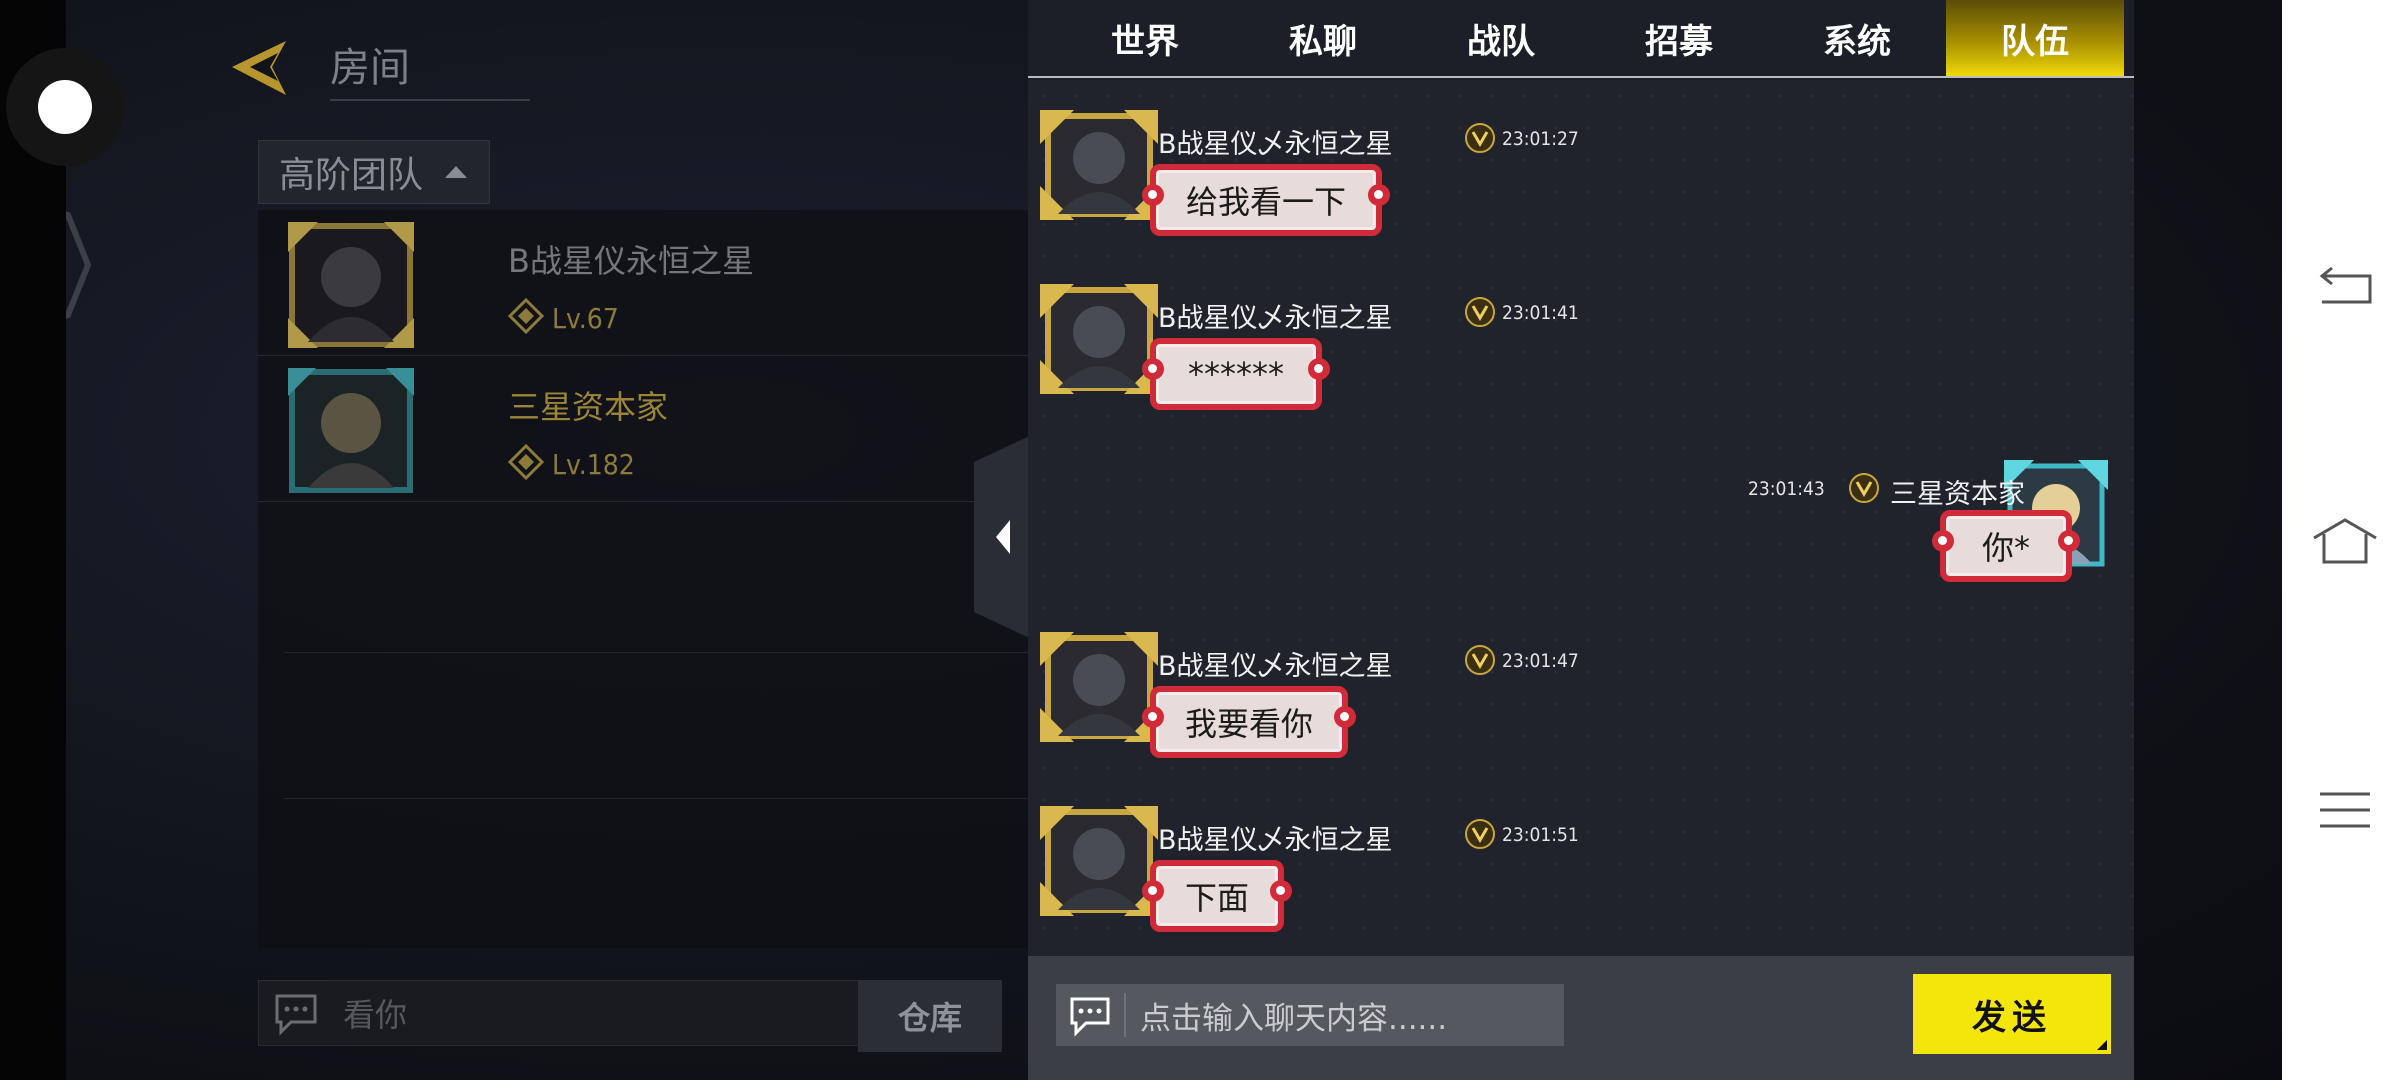  I want to click on member-name: B战星仪永恒之星, so click(631, 261).